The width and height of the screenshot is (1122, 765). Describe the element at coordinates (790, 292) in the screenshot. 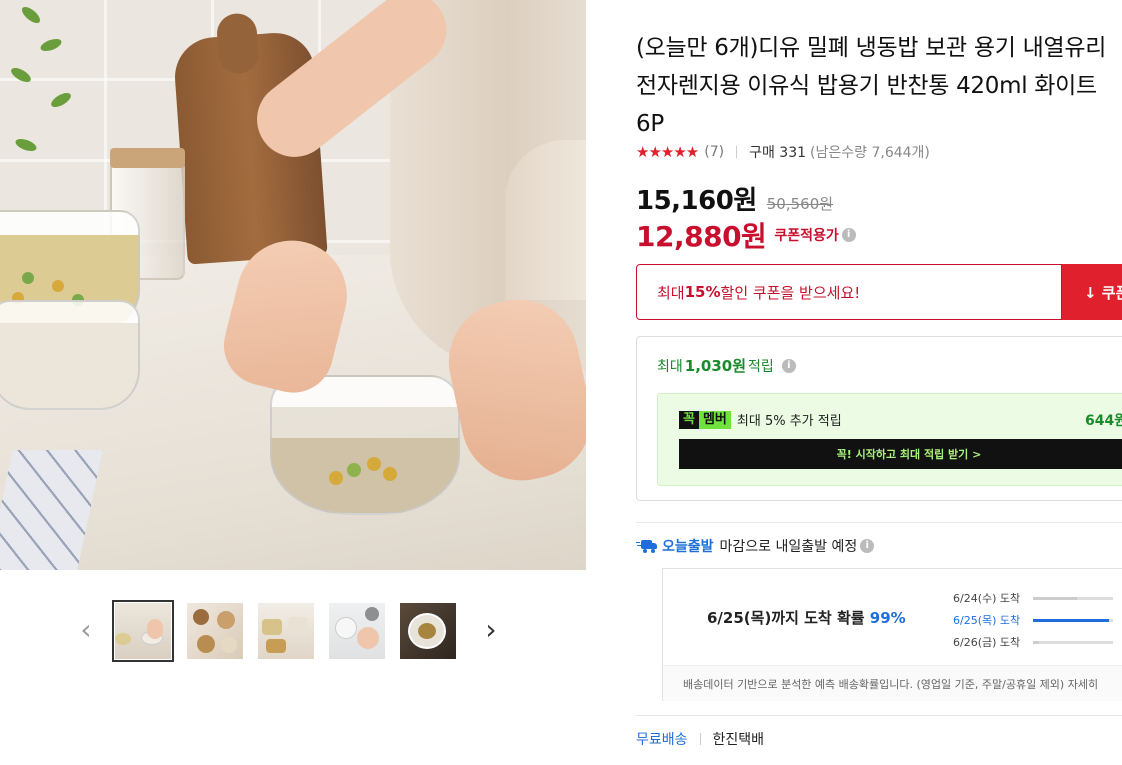

I see `coupon-banner-suffix: 할인 쿠폰을 받으세요!` at that location.